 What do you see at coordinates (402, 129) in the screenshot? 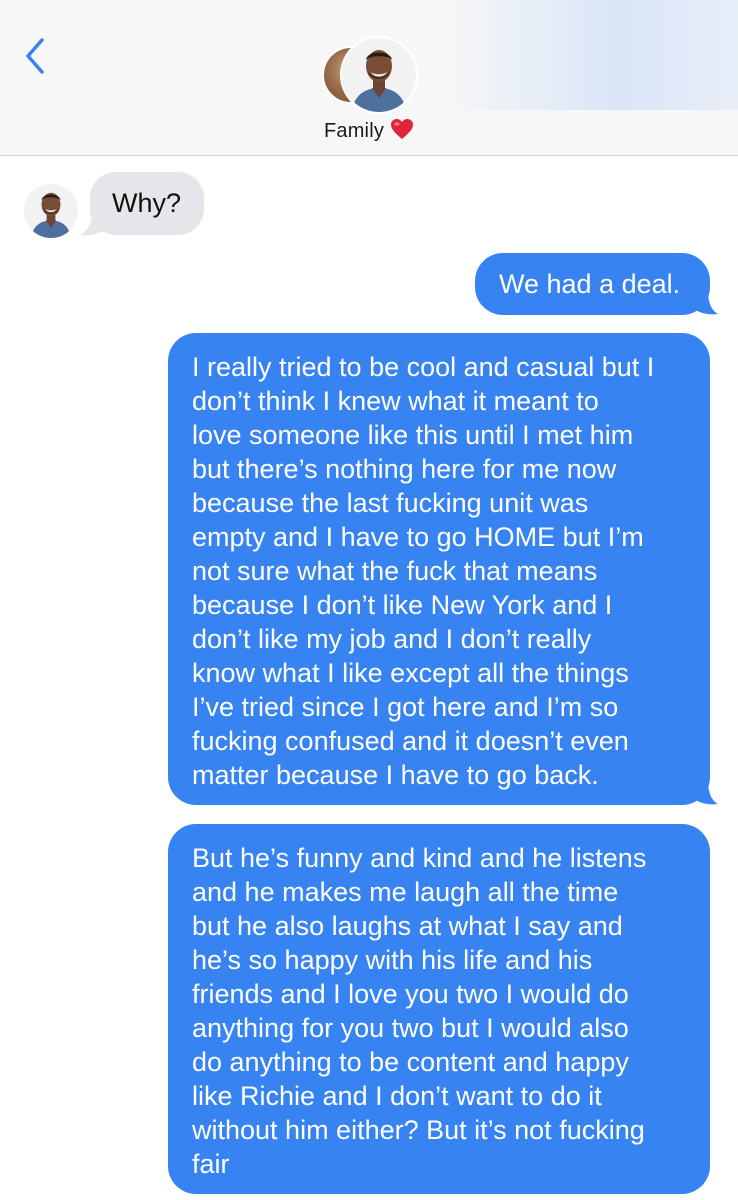
I see `heart-icon` at bounding box center [402, 129].